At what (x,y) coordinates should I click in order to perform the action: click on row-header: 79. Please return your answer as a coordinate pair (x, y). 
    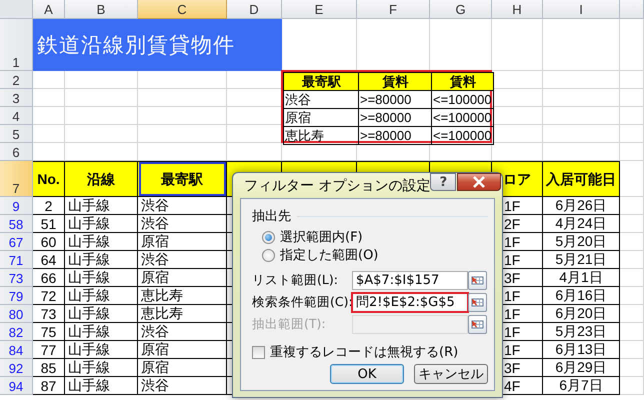
    Looking at the image, I should click on (16, 296).